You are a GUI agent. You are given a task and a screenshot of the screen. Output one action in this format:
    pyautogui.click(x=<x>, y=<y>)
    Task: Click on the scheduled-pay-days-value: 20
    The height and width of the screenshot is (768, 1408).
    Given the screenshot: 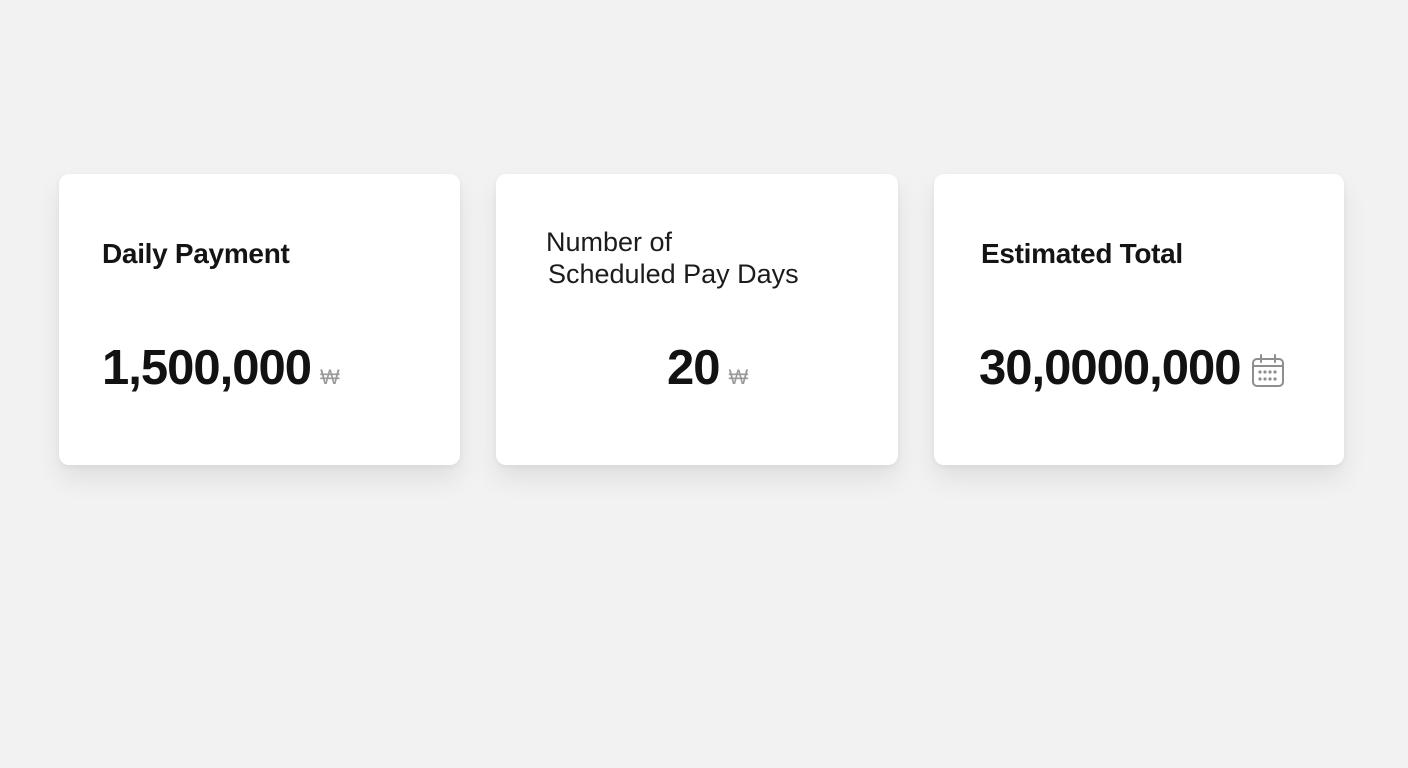 What is the action you would take?
    pyautogui.click(x=694, y=368)
    